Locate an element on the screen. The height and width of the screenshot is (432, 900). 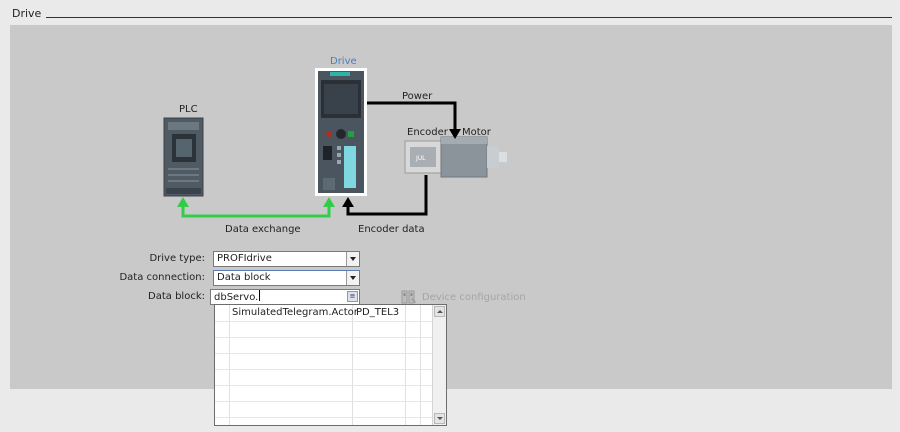
drive-type-row: Drive type: is located at coordinates (102, 259).